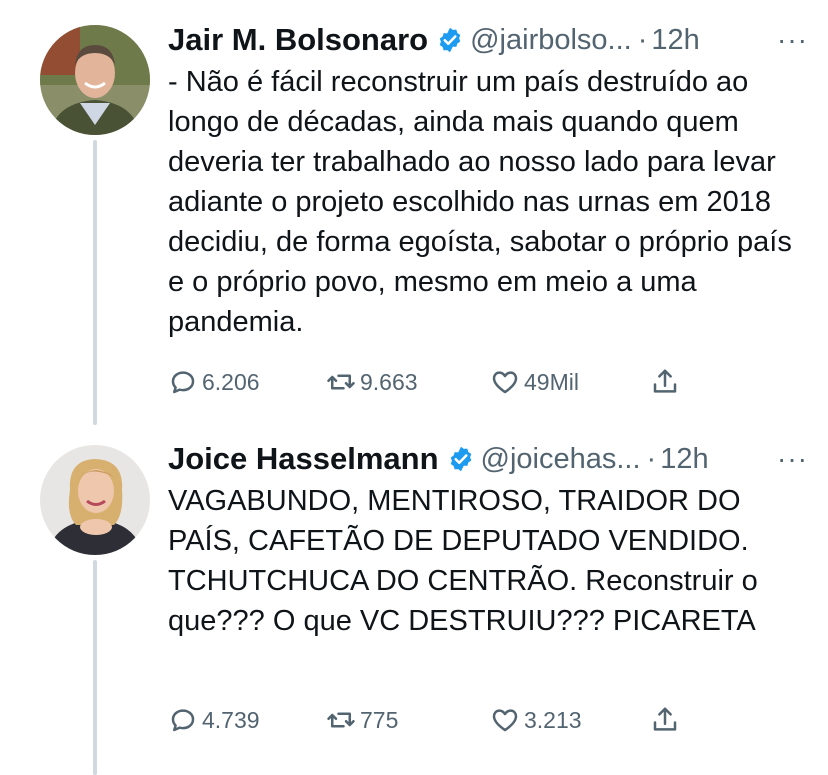  Describe the element at coordinates (488, 720) in the screenshot. I see `tweet-actions: 4.739 775 3.213` at that location.